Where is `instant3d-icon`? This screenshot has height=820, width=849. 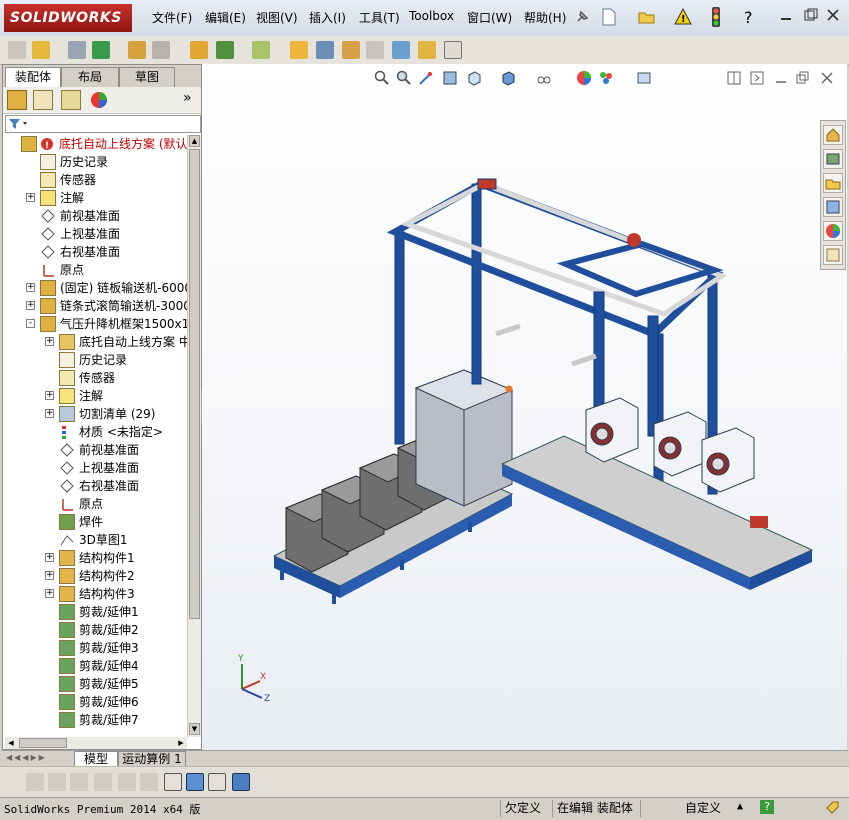 instant3d-icon is located at coordinates (427, 50).